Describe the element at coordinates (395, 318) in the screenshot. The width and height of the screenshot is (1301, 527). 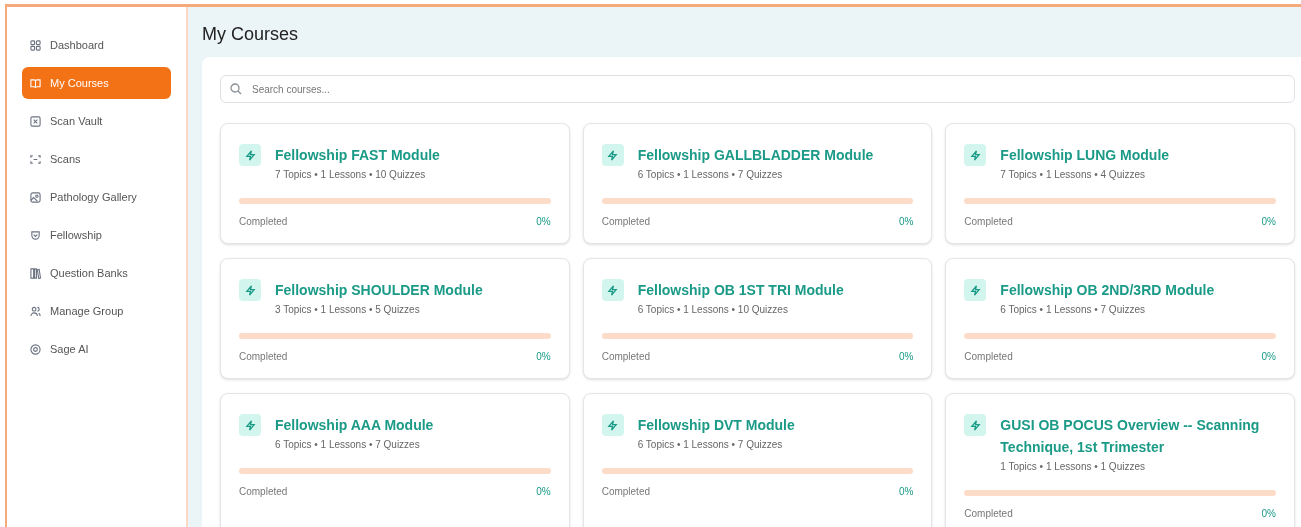
I see `course-card: Fellowship SHOULDER Module 3 Topics • 1 Lessons • 5 Quizzes Completed 0%` at that location.